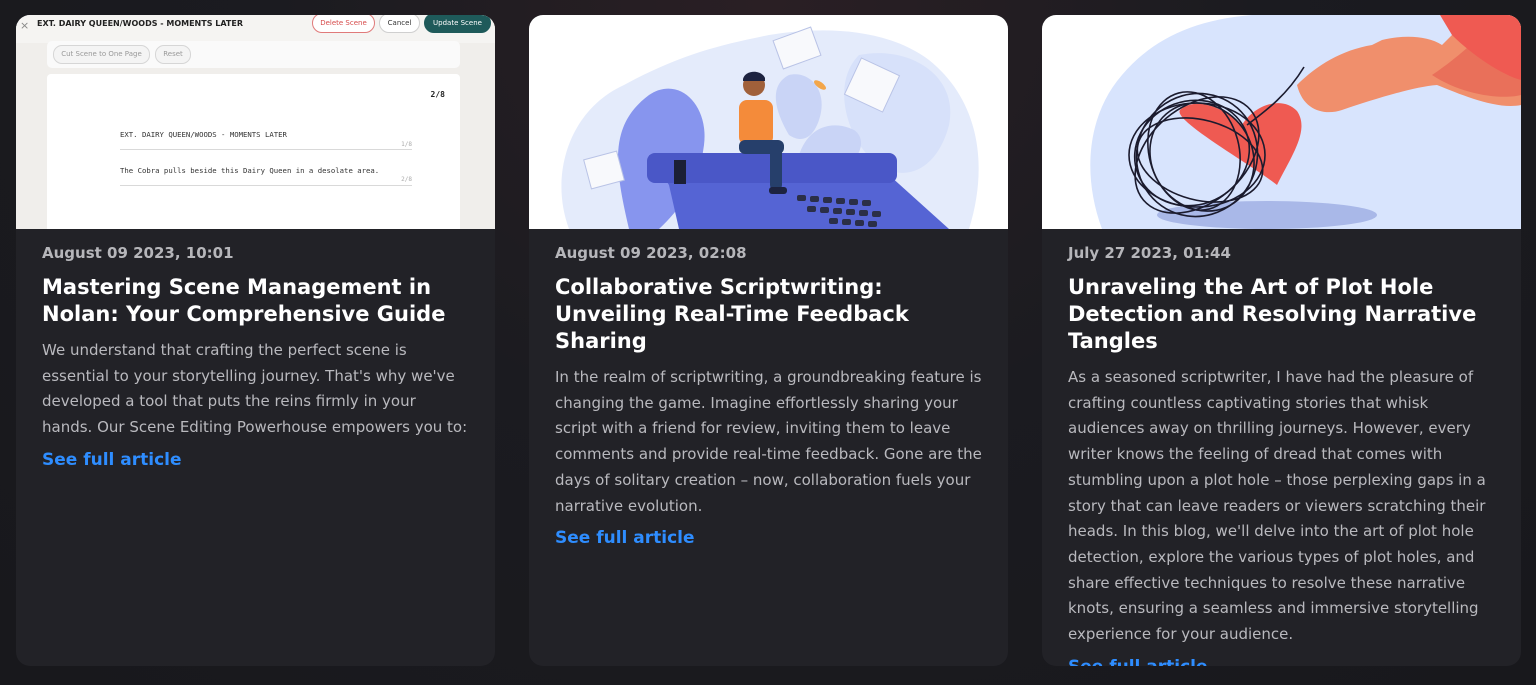 This screenshot has height=685, width=1536. What do you see at coordinates (406, 144) in the screenshot?
I see `line-count: 1/8` at bounding box center [406, 144].